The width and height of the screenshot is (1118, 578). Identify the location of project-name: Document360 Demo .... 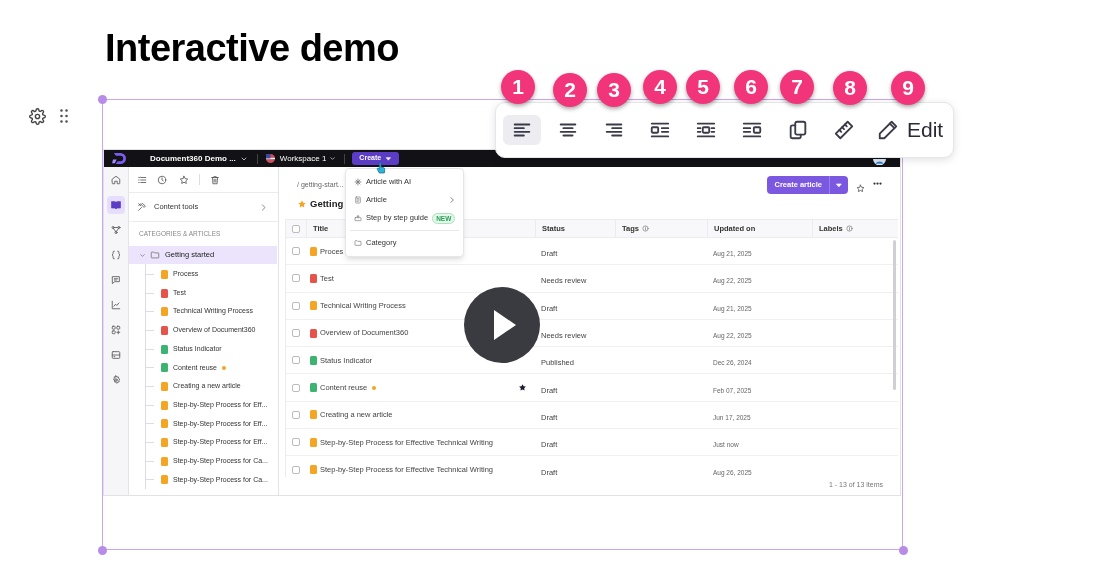
(193, 158).